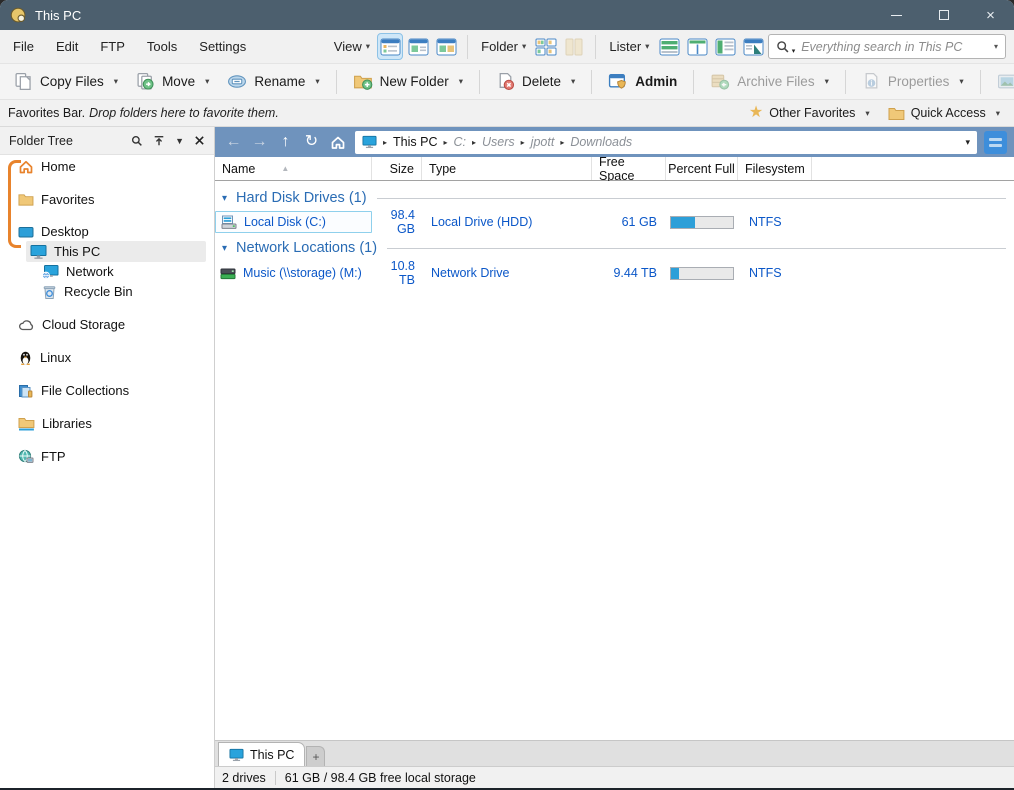  What do you see at coordinates (262, 754) in the screenshot?
I see `tab-this-pc: This PC` at bounding box center [262, 754].